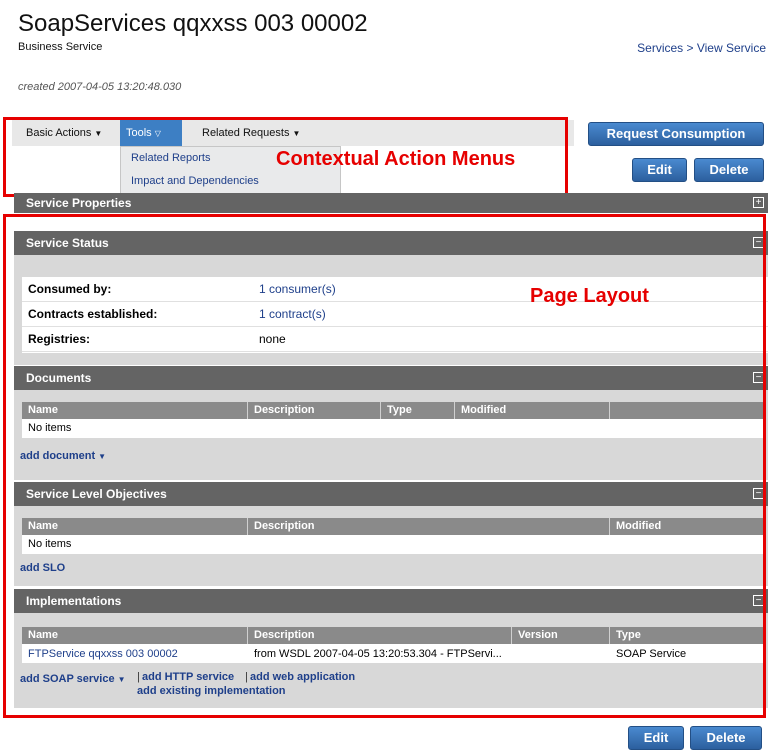 This screenshot has height=754, width=768. Describe the element at coordinates (729, 170) in the screenshot. I see `delete-button: Delete` at that location.